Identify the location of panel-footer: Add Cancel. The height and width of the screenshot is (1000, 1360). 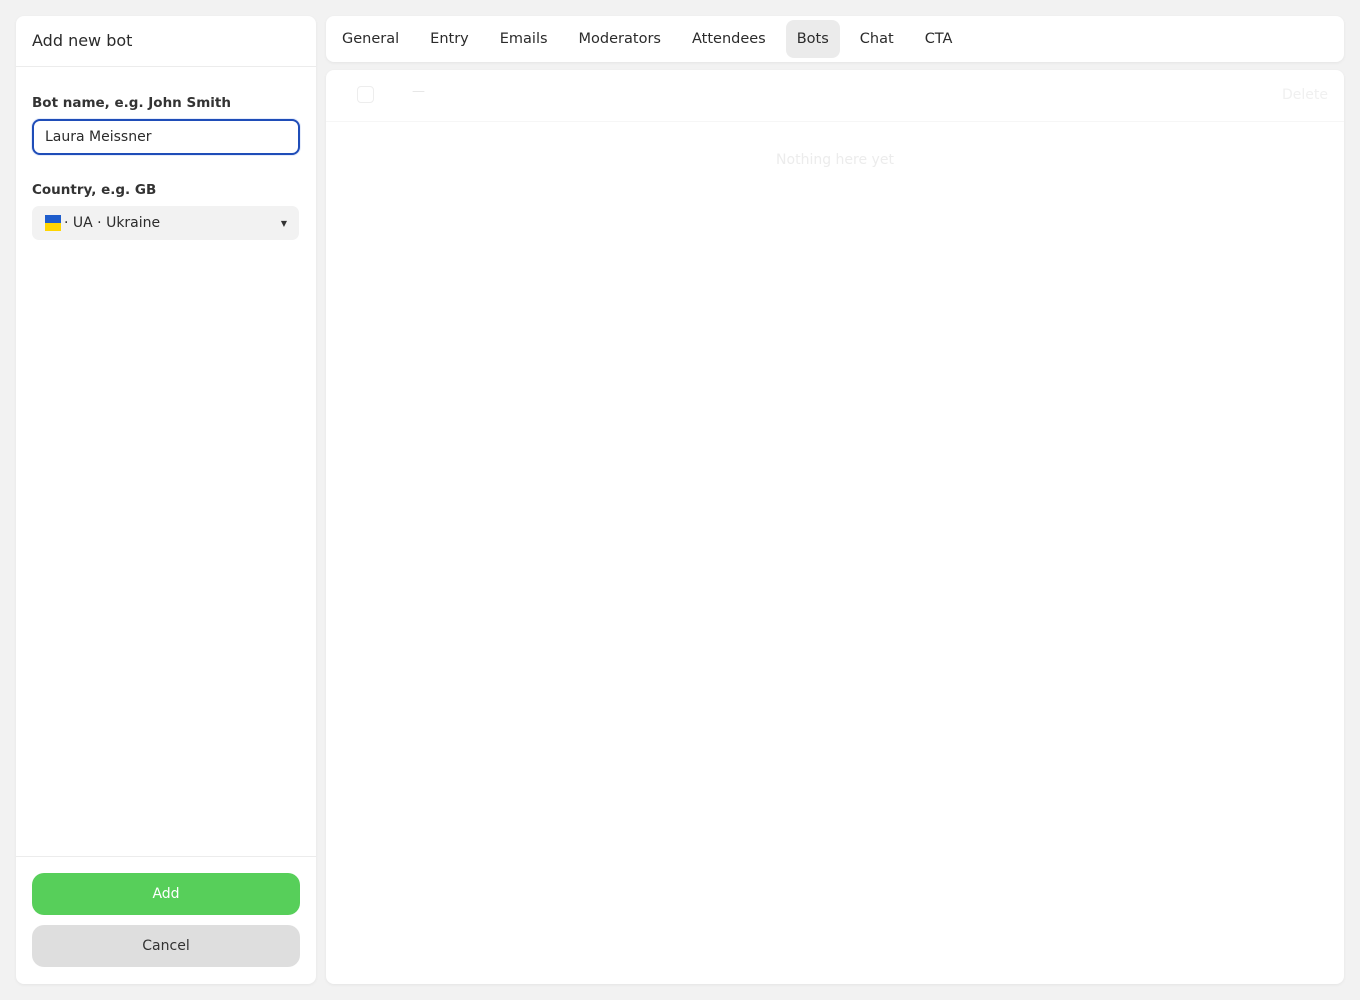
(166, 920).